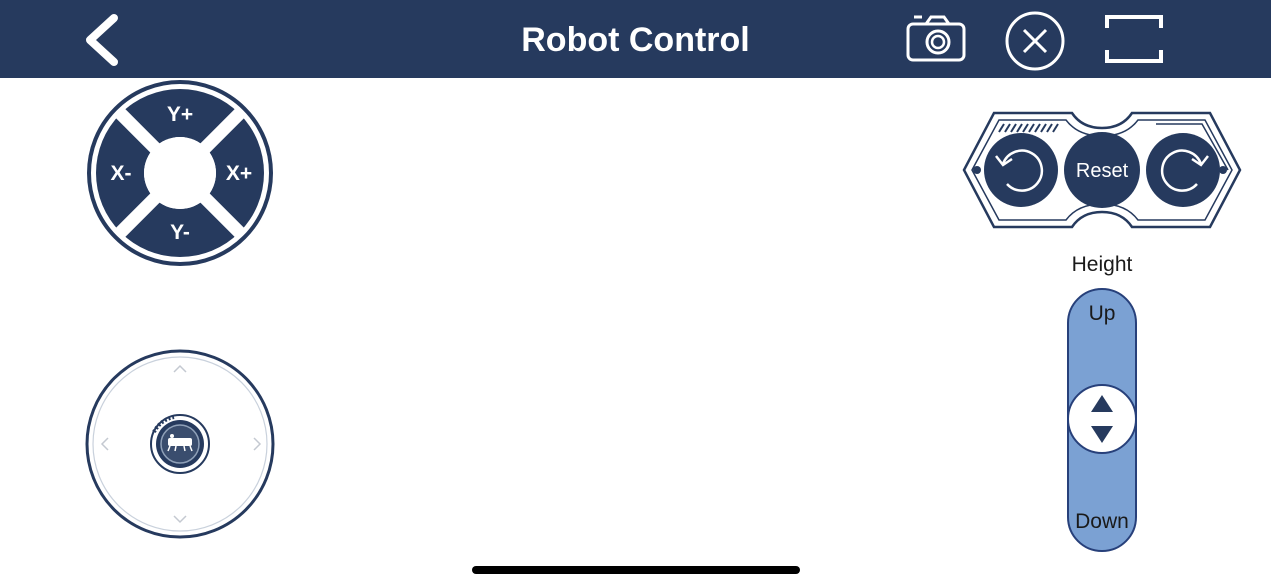 The height and width of the screenshot is (587, 1271). Describe the element at coordinates (636, 570) in the screenshot. I see `home-indicator` at that location.